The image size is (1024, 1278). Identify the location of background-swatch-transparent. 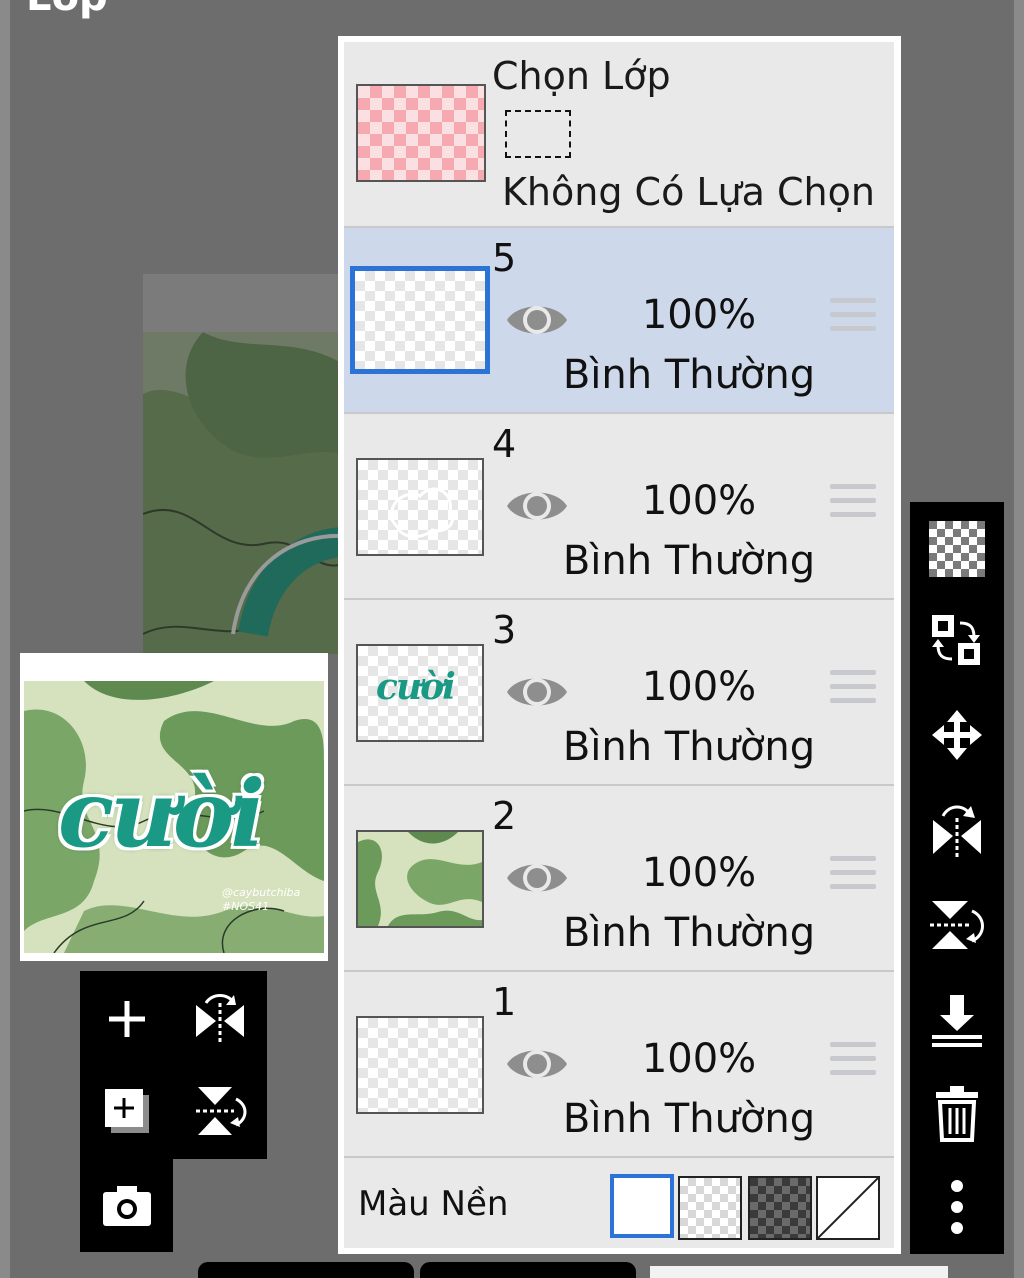
(710, 1208).